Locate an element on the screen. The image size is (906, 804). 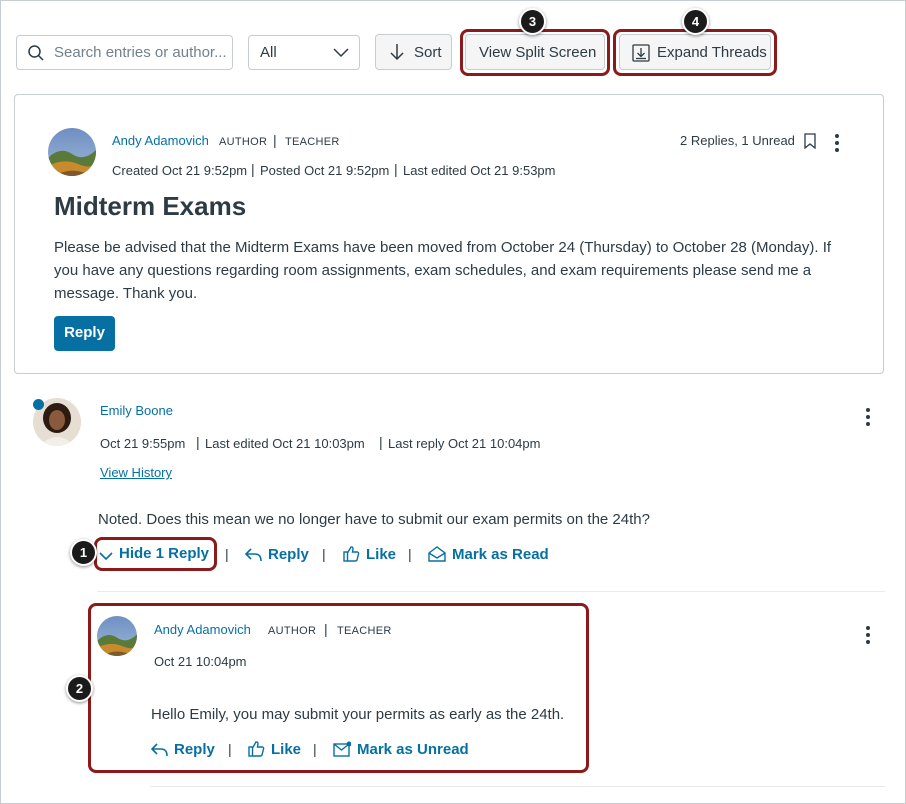
mark-as-unread-label: Mark as Unread is located at coordinates (413, 749).